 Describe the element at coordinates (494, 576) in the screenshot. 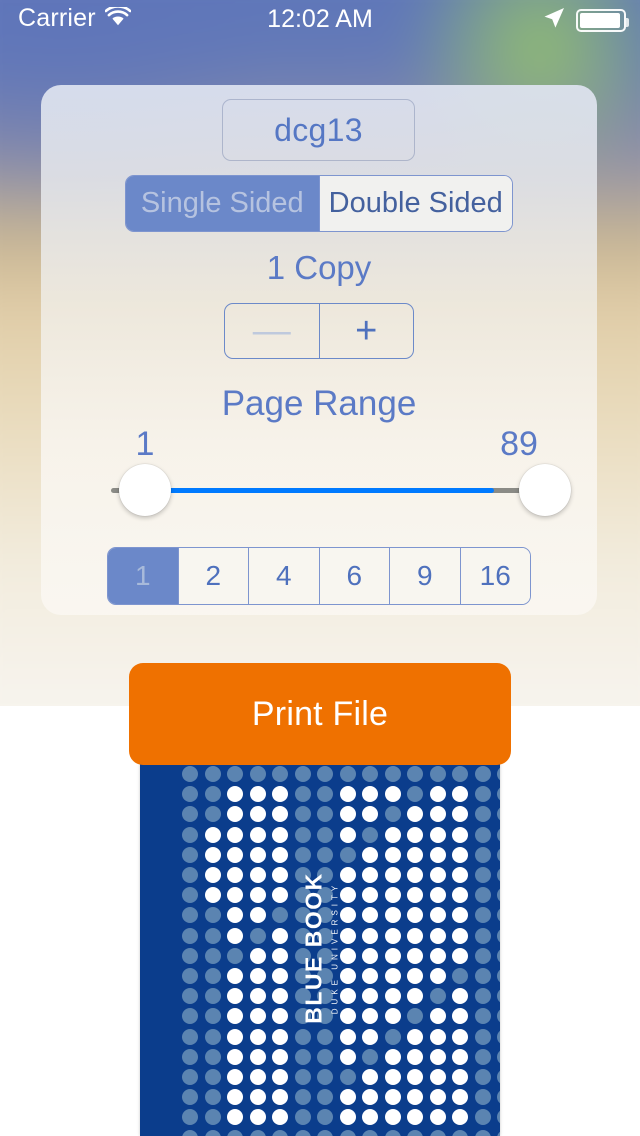

I see `pages-per-sheet-option-16: 16` at that location.